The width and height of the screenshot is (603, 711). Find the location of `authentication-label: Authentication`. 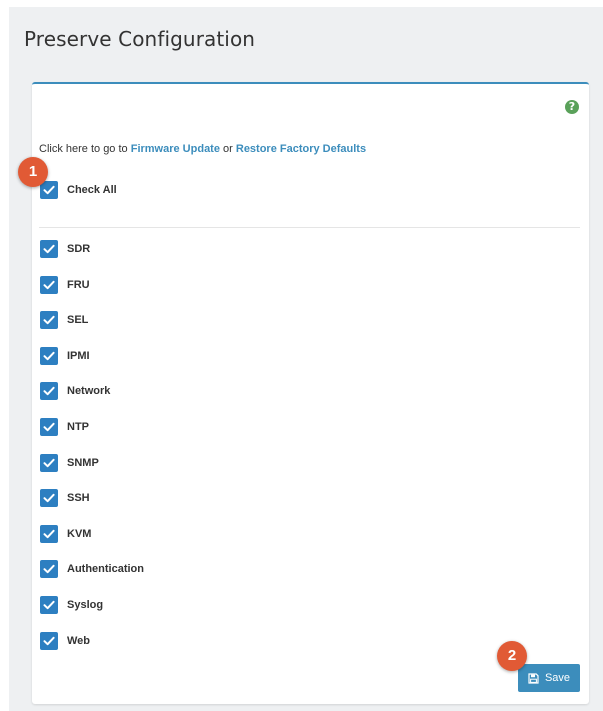

authentication-label: Authentication is located at coordinates (105, 569).